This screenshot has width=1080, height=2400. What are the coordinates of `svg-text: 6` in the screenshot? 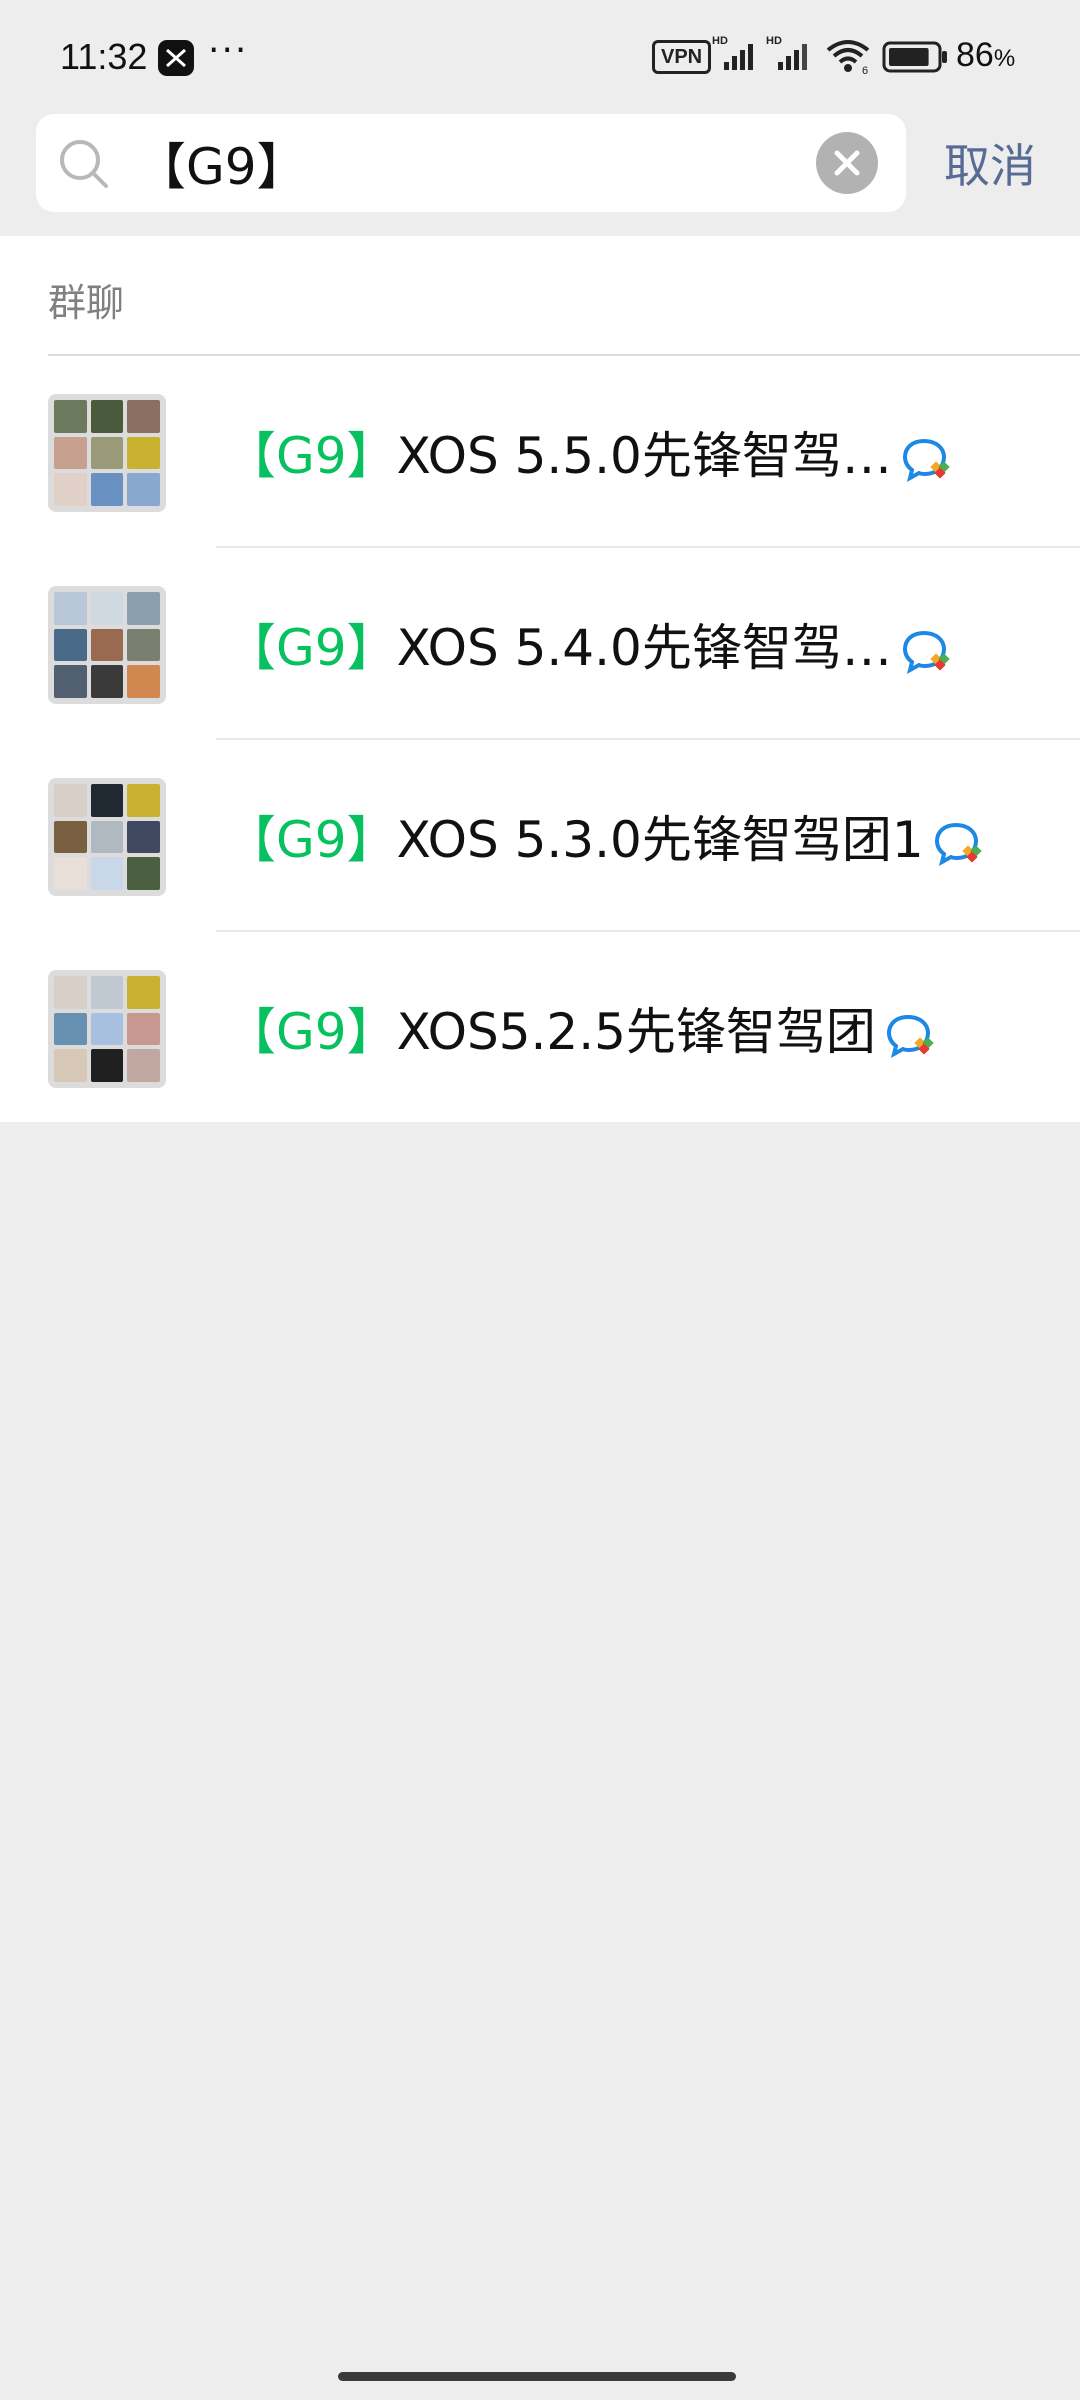 It's located at (865, 70).